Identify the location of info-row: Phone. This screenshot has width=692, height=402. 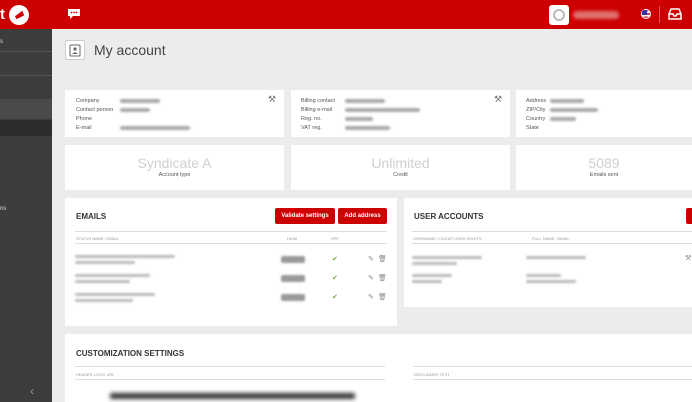
(133, 118).